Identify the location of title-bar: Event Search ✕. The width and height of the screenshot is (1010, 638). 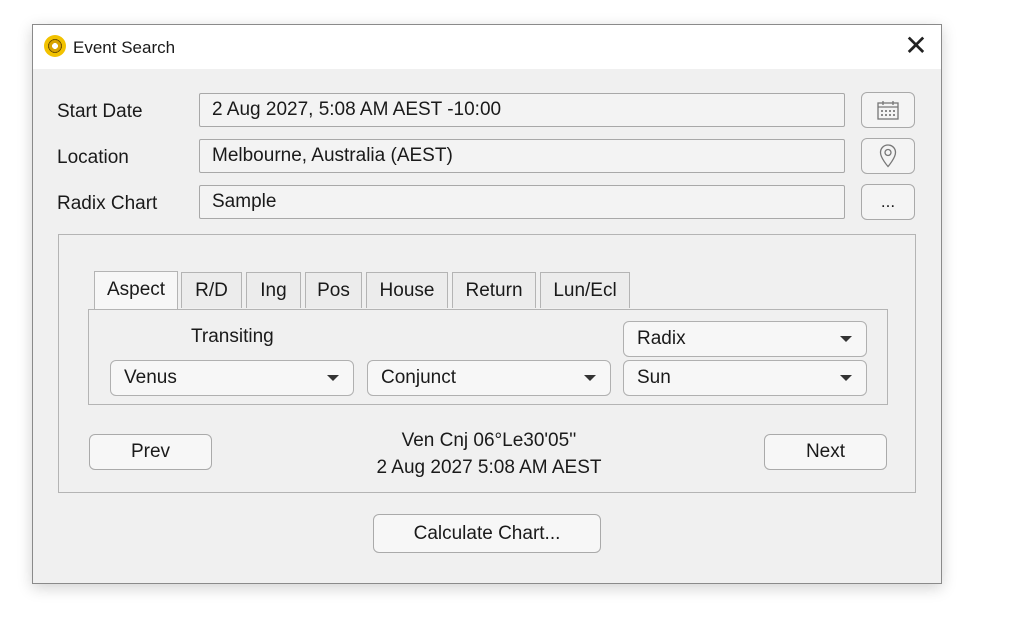
(487, 47).